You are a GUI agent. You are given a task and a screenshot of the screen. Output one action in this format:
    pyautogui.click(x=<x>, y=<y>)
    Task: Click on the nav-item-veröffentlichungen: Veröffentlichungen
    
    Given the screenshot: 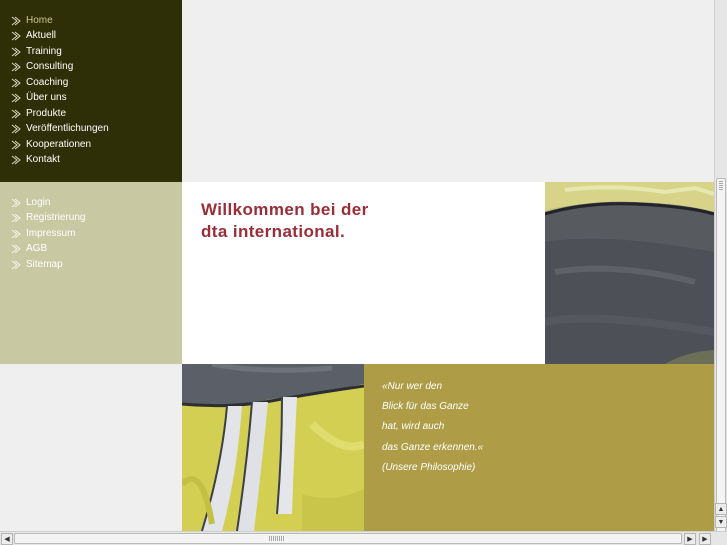 What is the action you would take?
    pyautogui.click(x=60, y=130)
    